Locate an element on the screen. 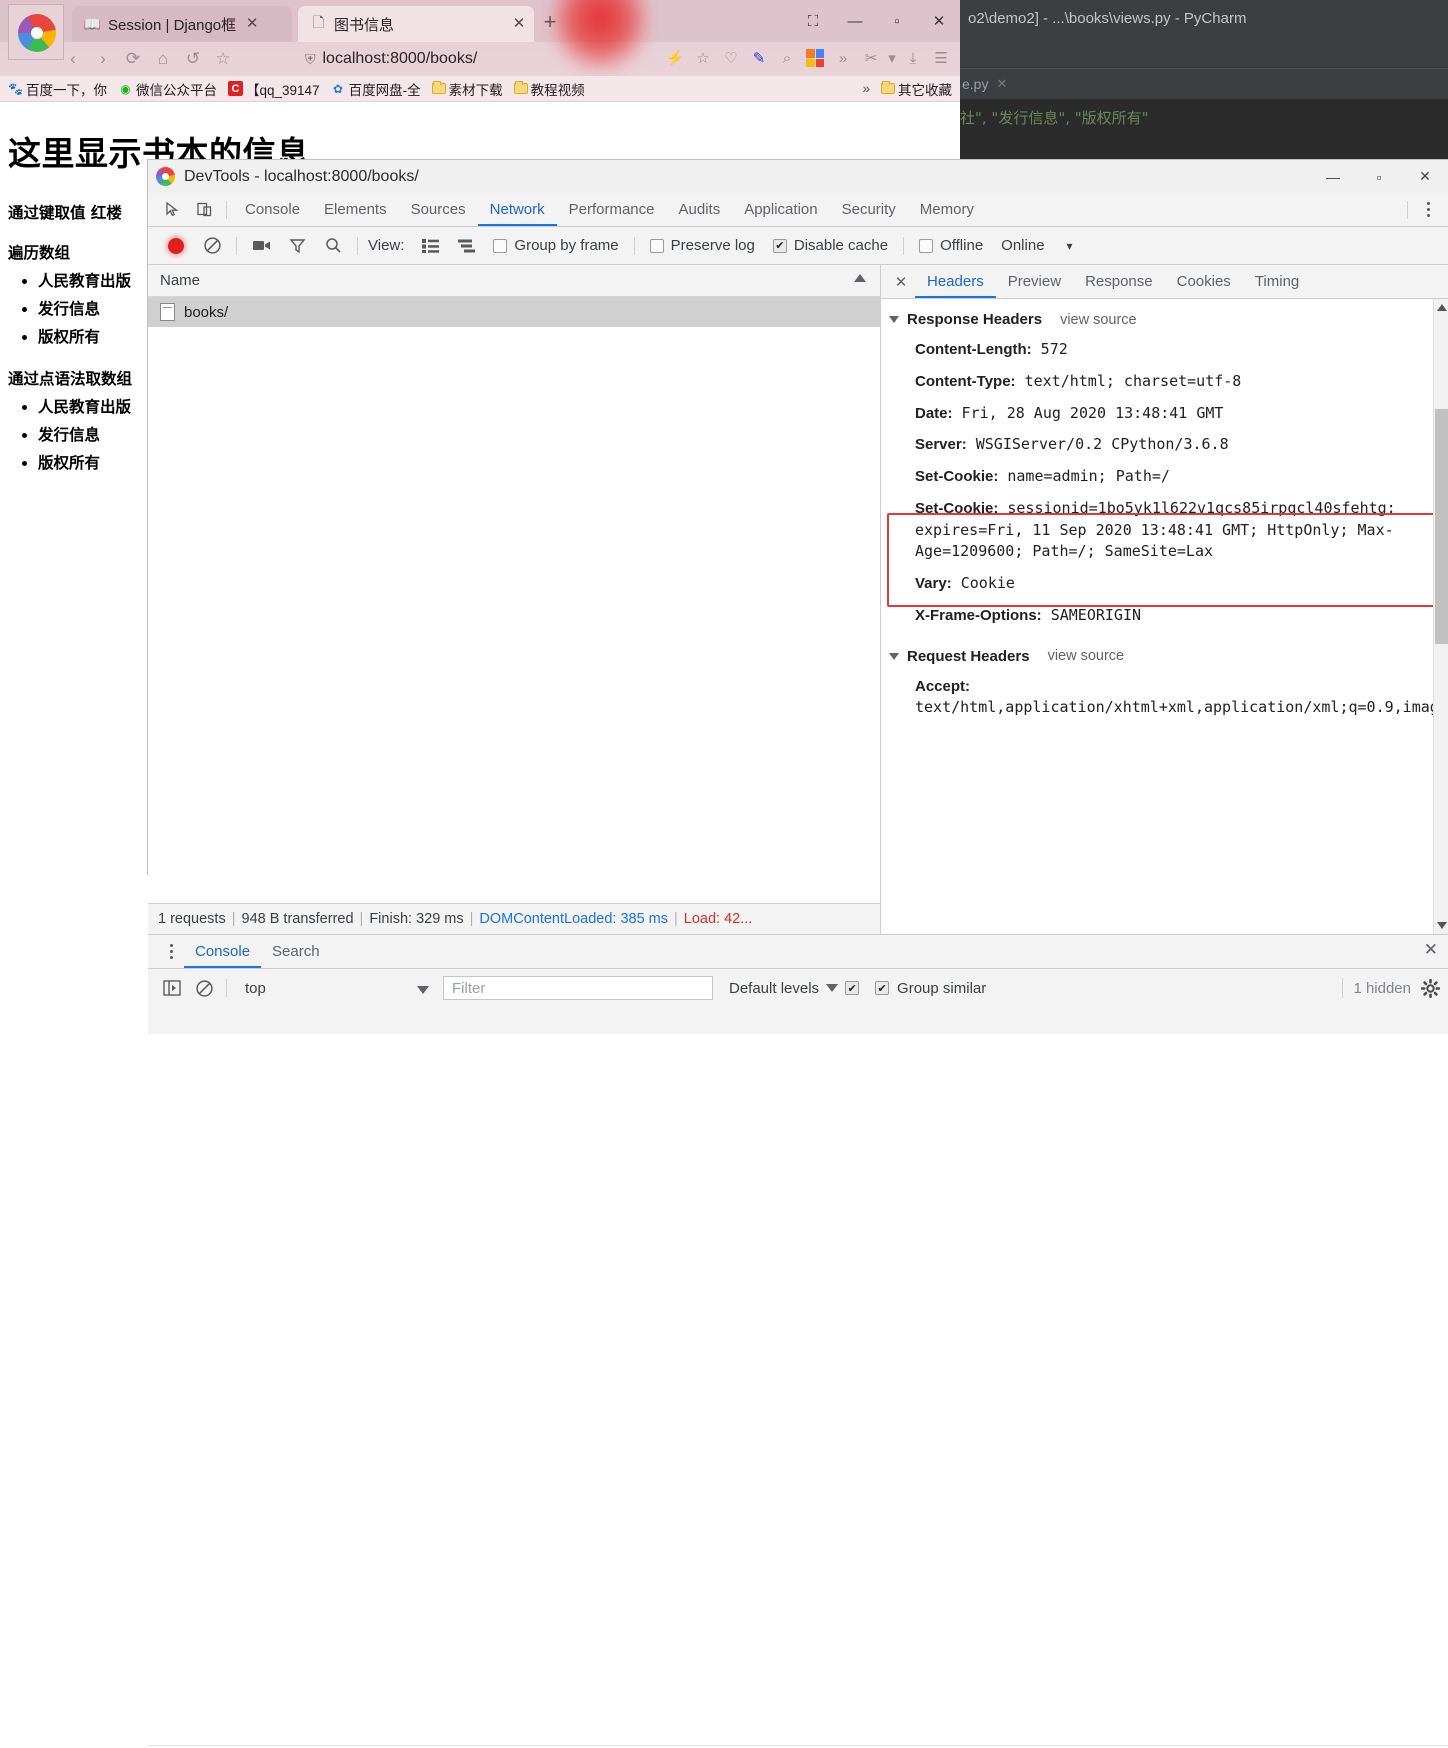 The image size is (1448, 1748). chevron-down-icon is located at coordinates (894, 319).